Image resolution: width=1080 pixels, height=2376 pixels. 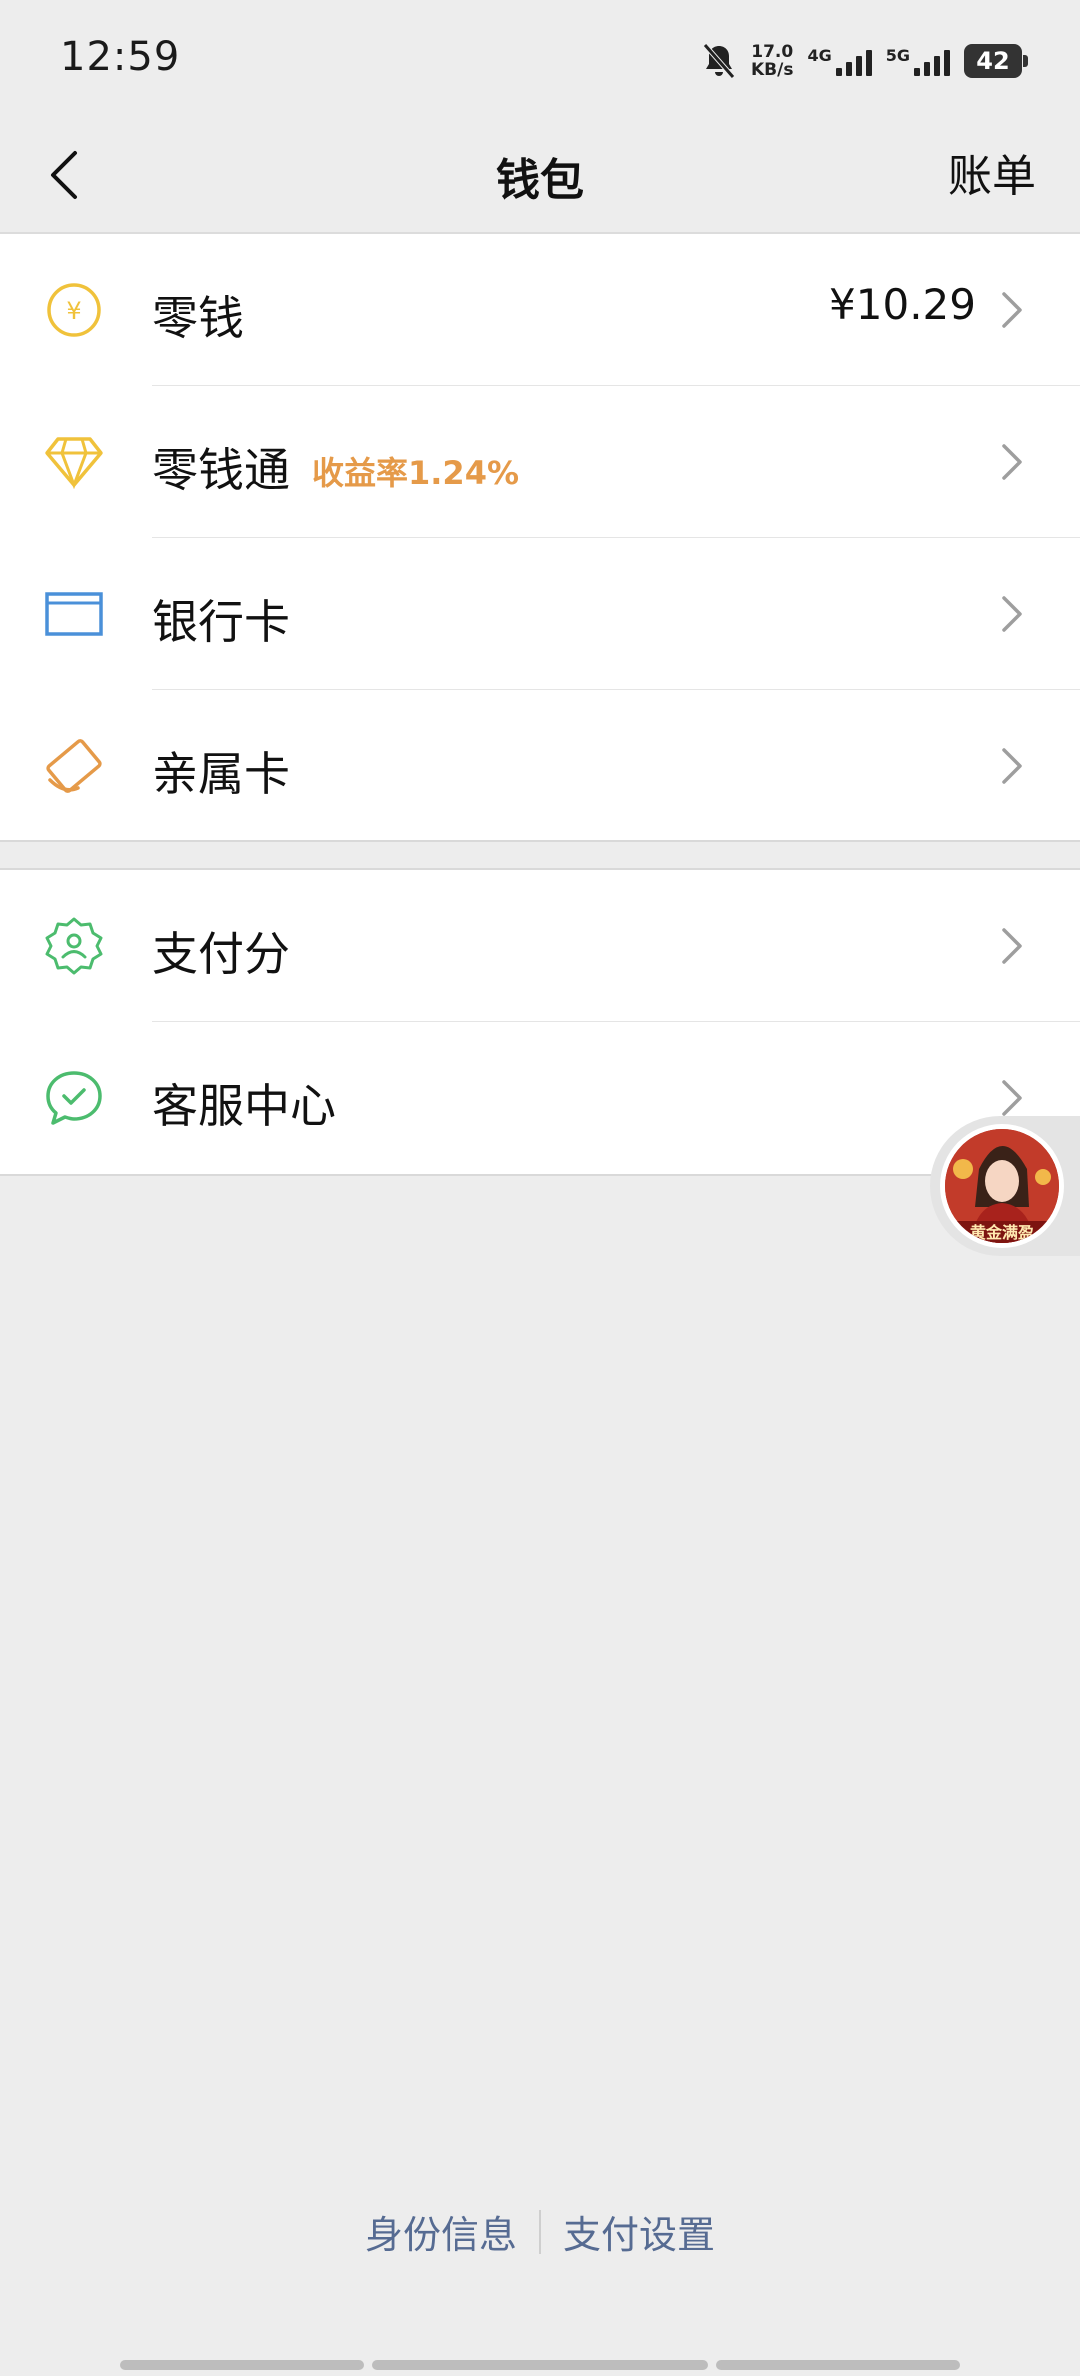 What do you see at coordinates (416, 473) in the screenshot?
I see `yield-rate-badge: 收益率1.24%` at bounding box center [416, 473].